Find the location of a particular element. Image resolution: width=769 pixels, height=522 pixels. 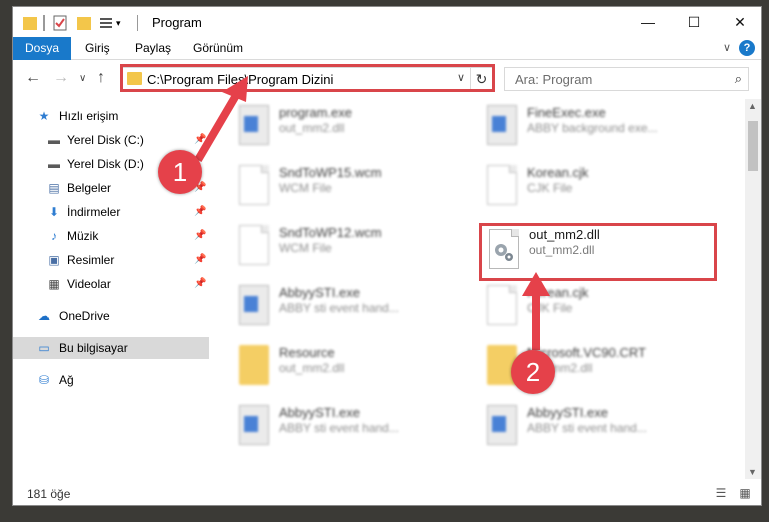

details-view-icon: ☰ is located at coordinates (721, 494).